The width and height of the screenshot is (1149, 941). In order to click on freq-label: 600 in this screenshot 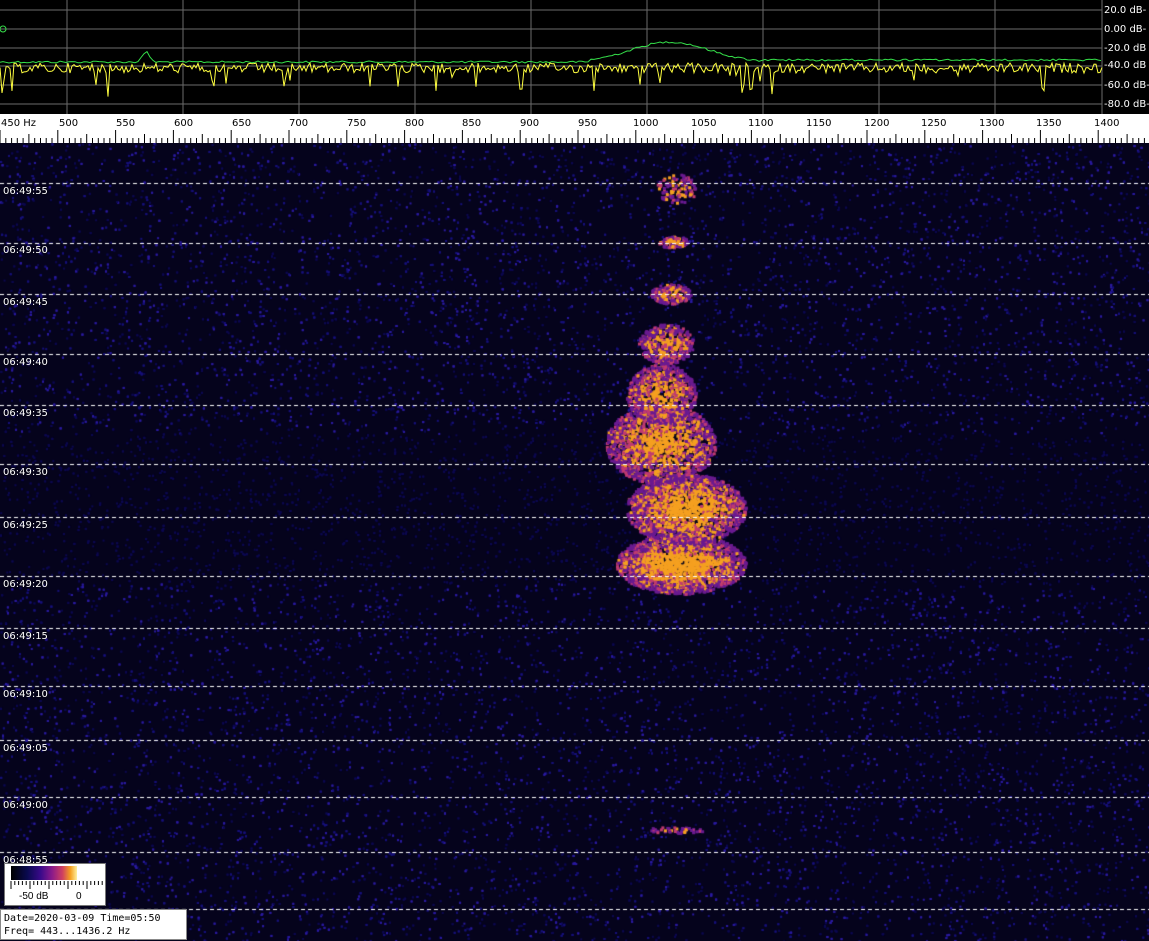, I will do `click(183, 123)`.